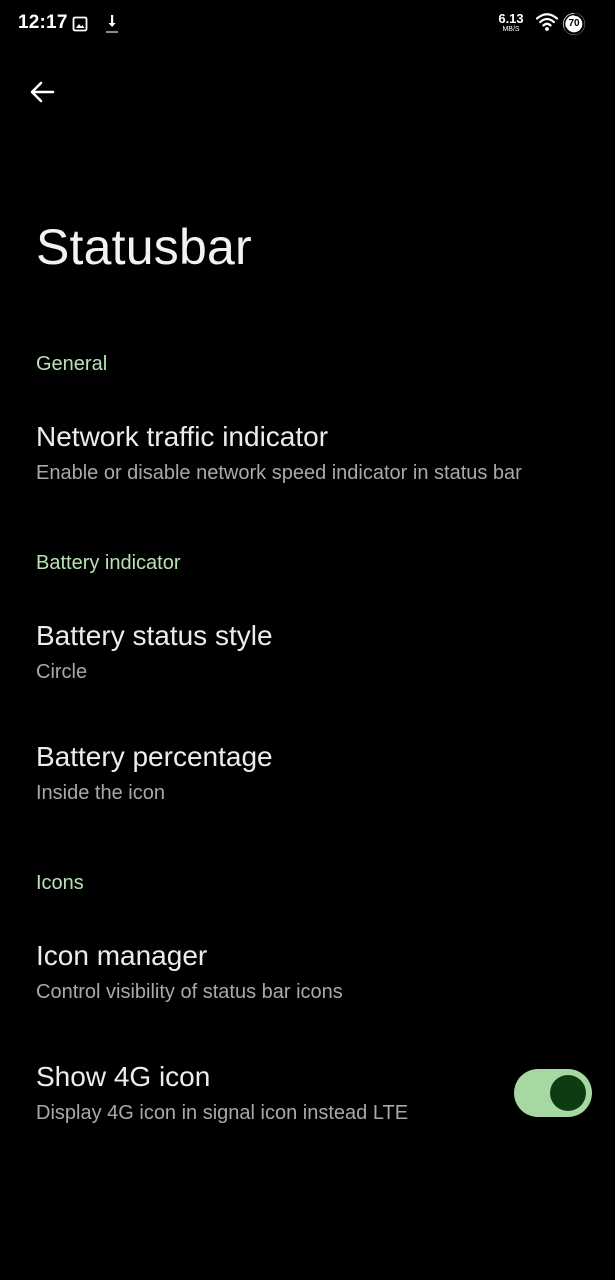 This screenshot has width=615, height=1280. I want to click on pref-title: Icon manager, so click(122, 955).